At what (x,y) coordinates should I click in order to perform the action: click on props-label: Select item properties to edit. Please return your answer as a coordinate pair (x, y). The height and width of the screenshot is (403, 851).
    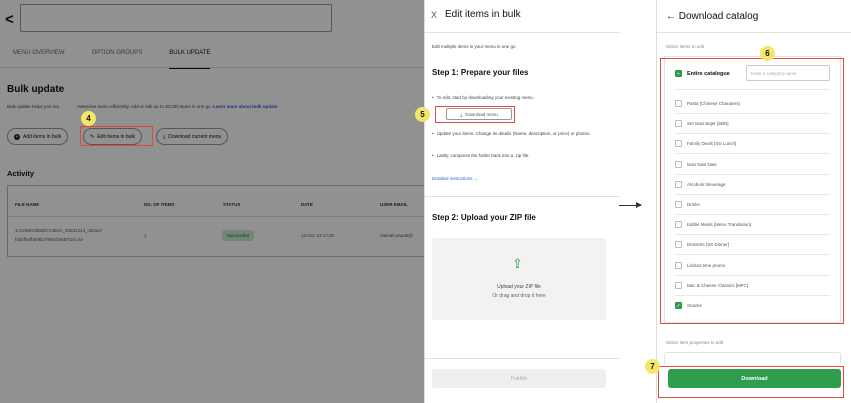
    Looking at the image, I should click on (695, 342).